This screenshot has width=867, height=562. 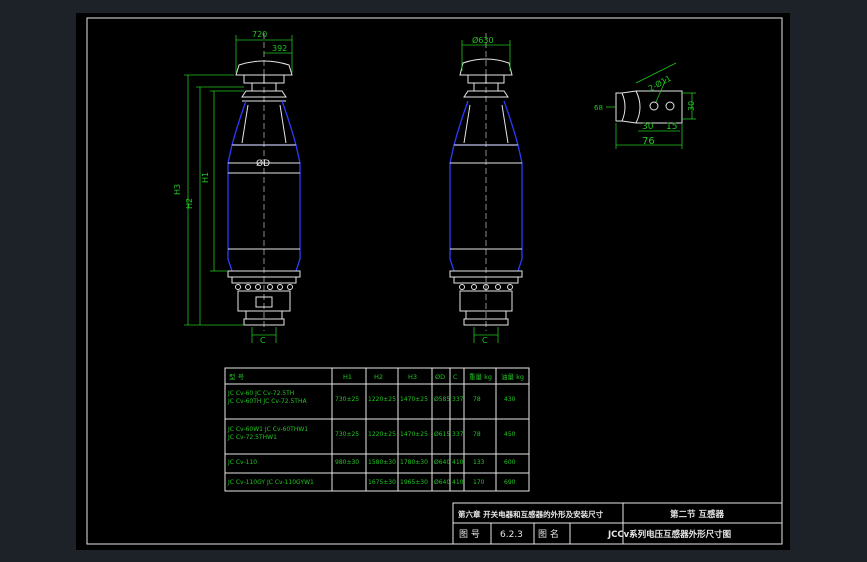 I want to click on table-model-cell: JC Cv-60W1 JC Cv-60THW1, so click(x=267, y=429).